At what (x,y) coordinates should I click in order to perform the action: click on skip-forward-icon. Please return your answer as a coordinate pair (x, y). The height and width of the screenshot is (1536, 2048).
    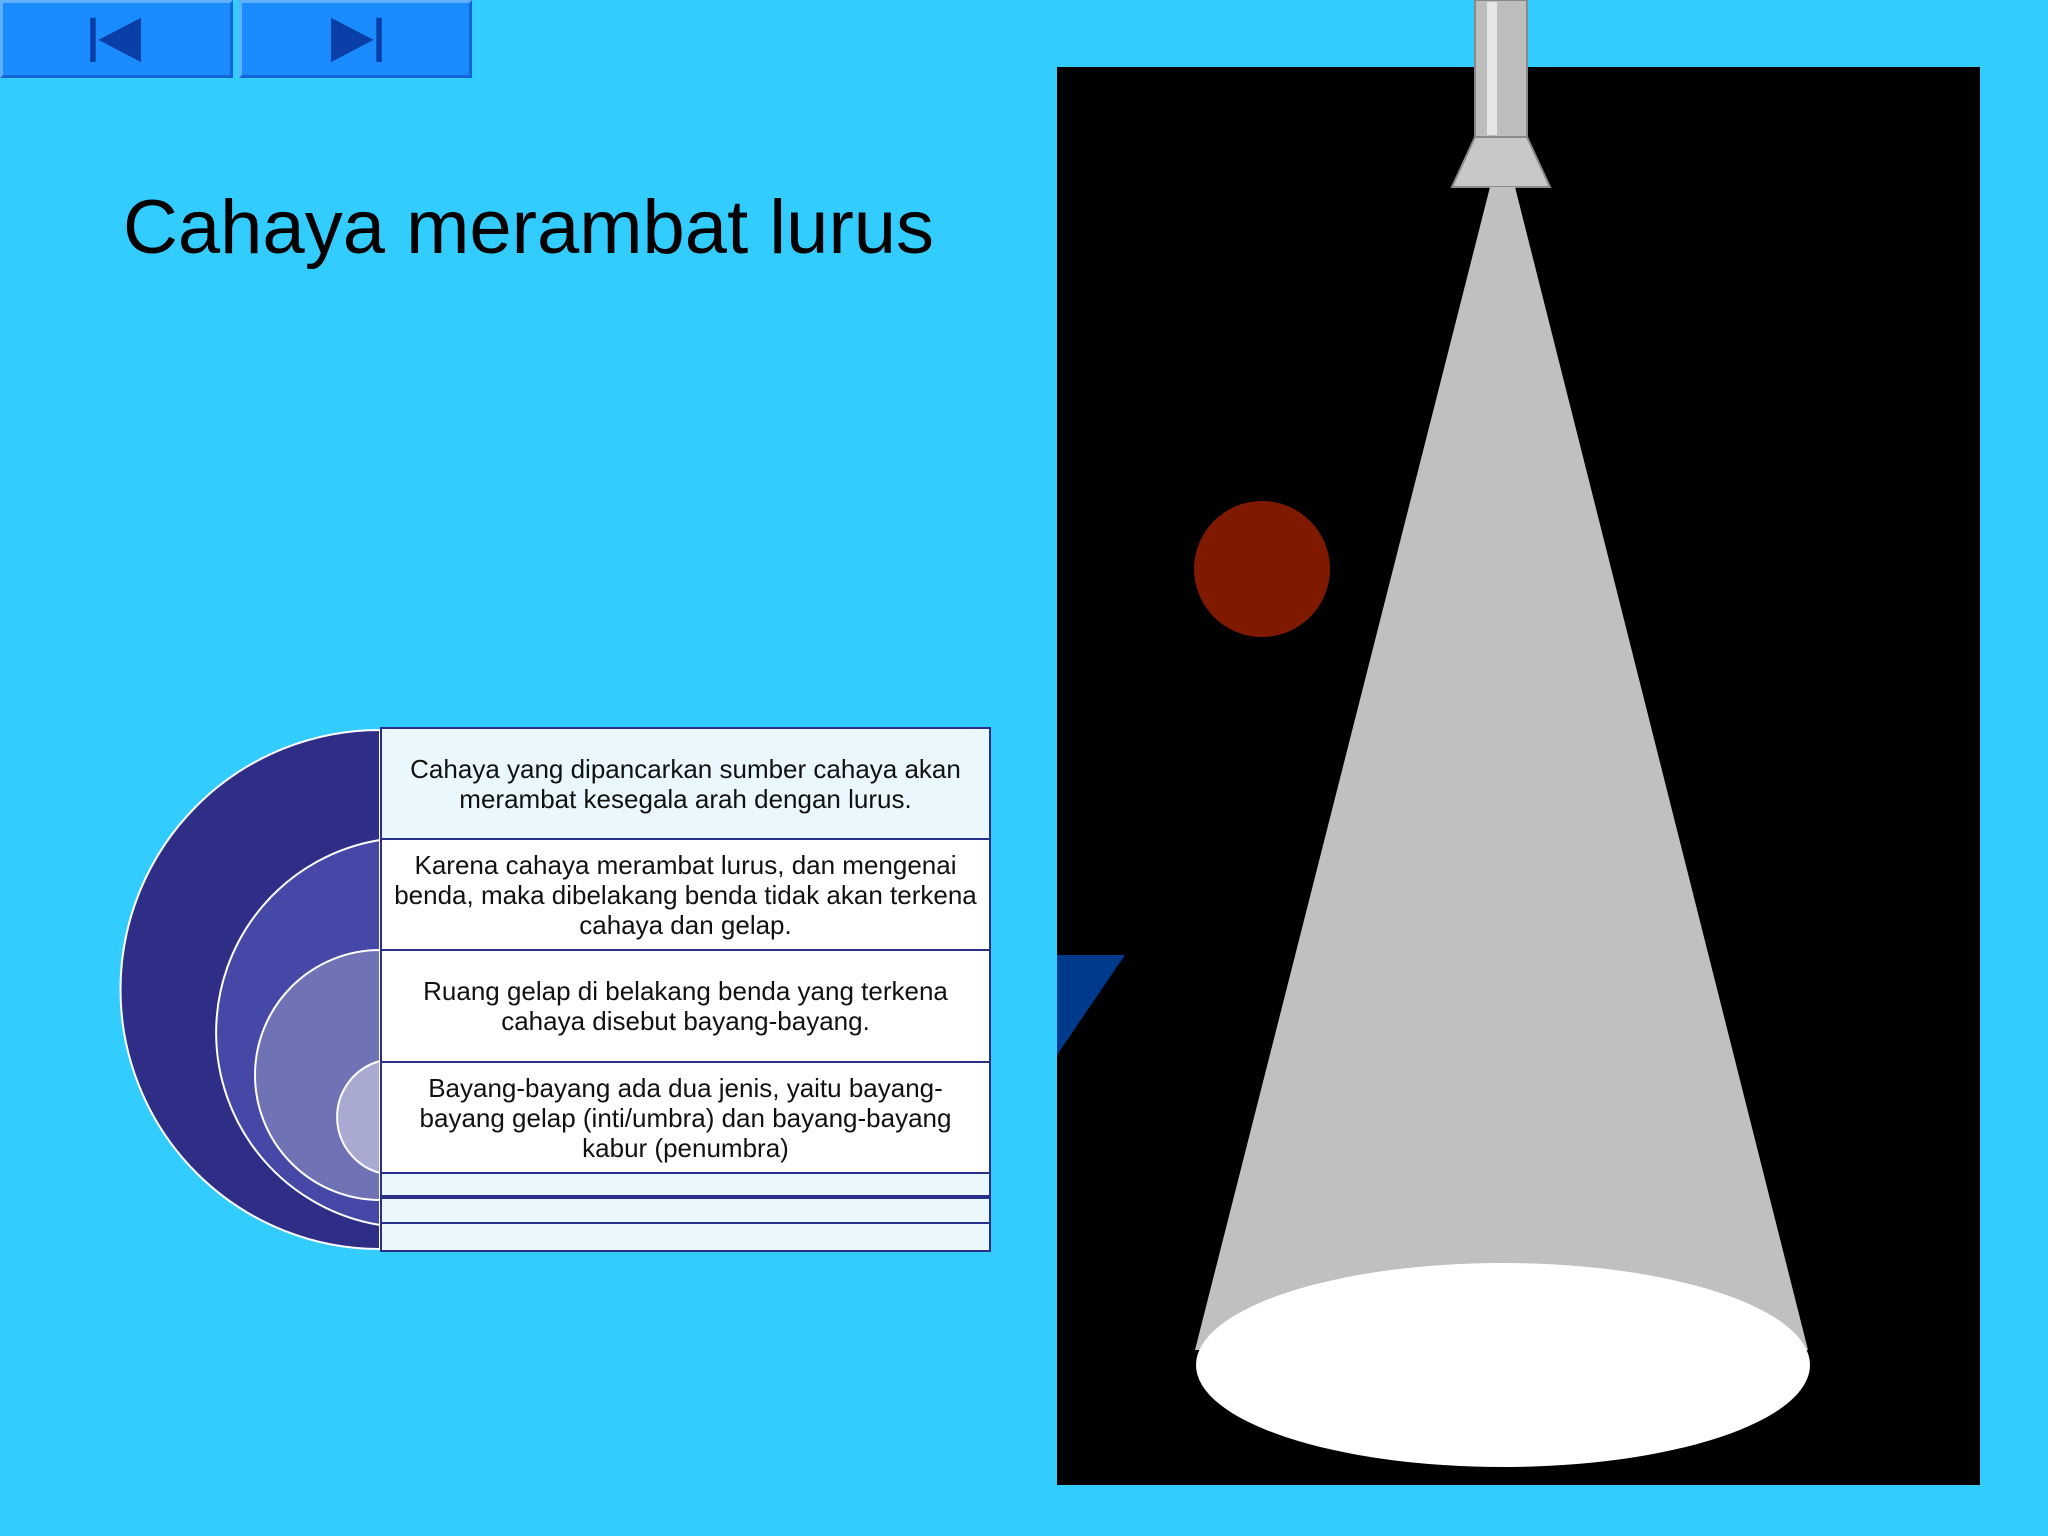
    Looking at the image, I should click on (356, 40).